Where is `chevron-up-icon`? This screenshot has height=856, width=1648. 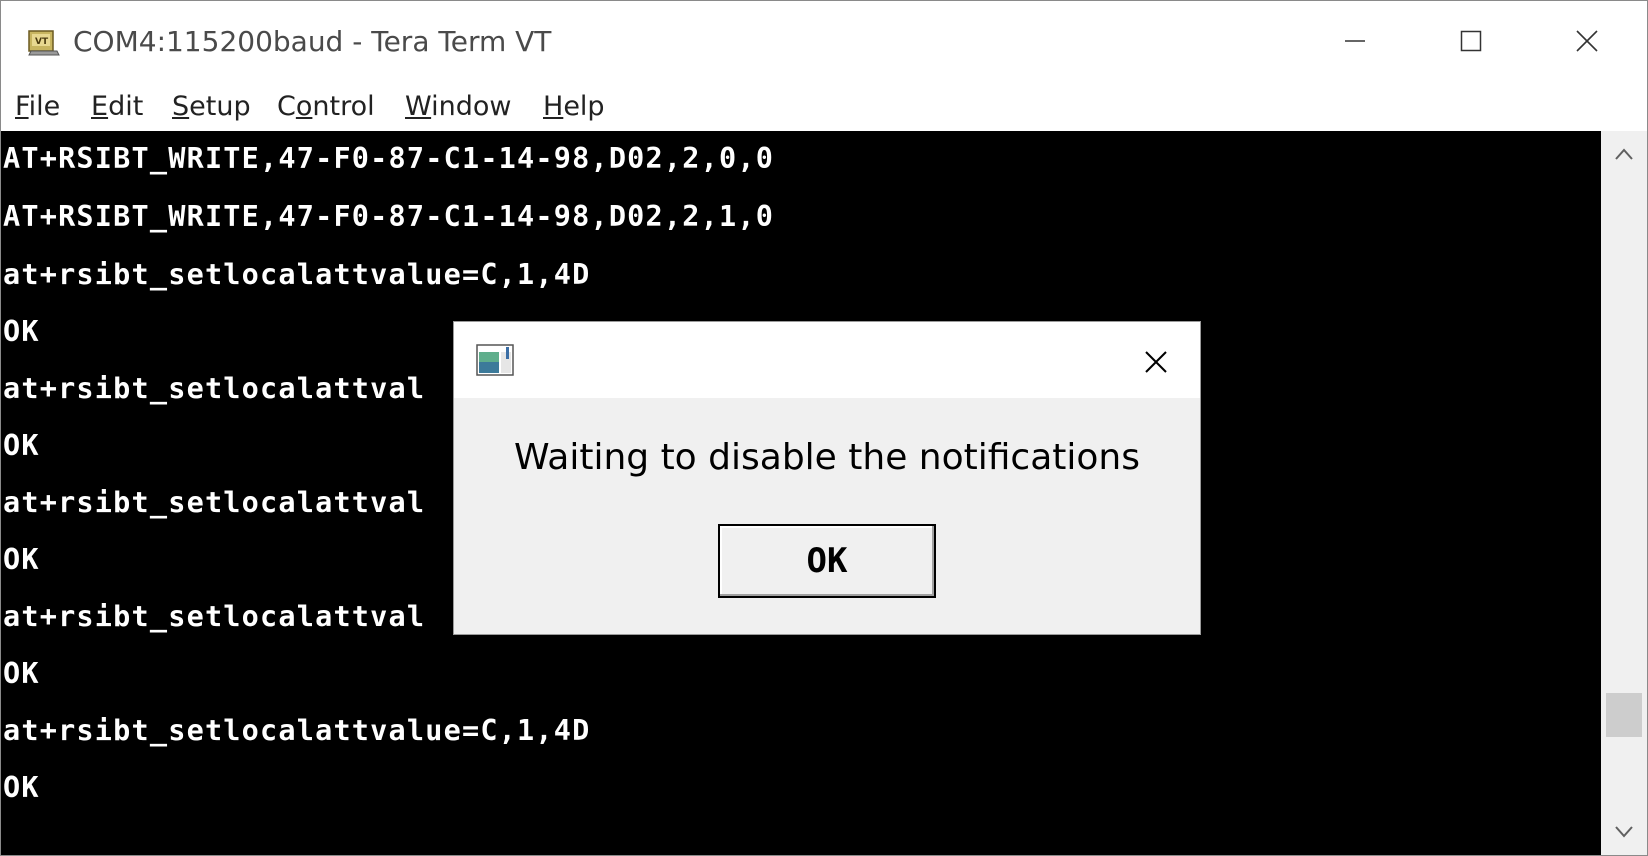
chevron-up-icon is located at coordinates (1624, 154).